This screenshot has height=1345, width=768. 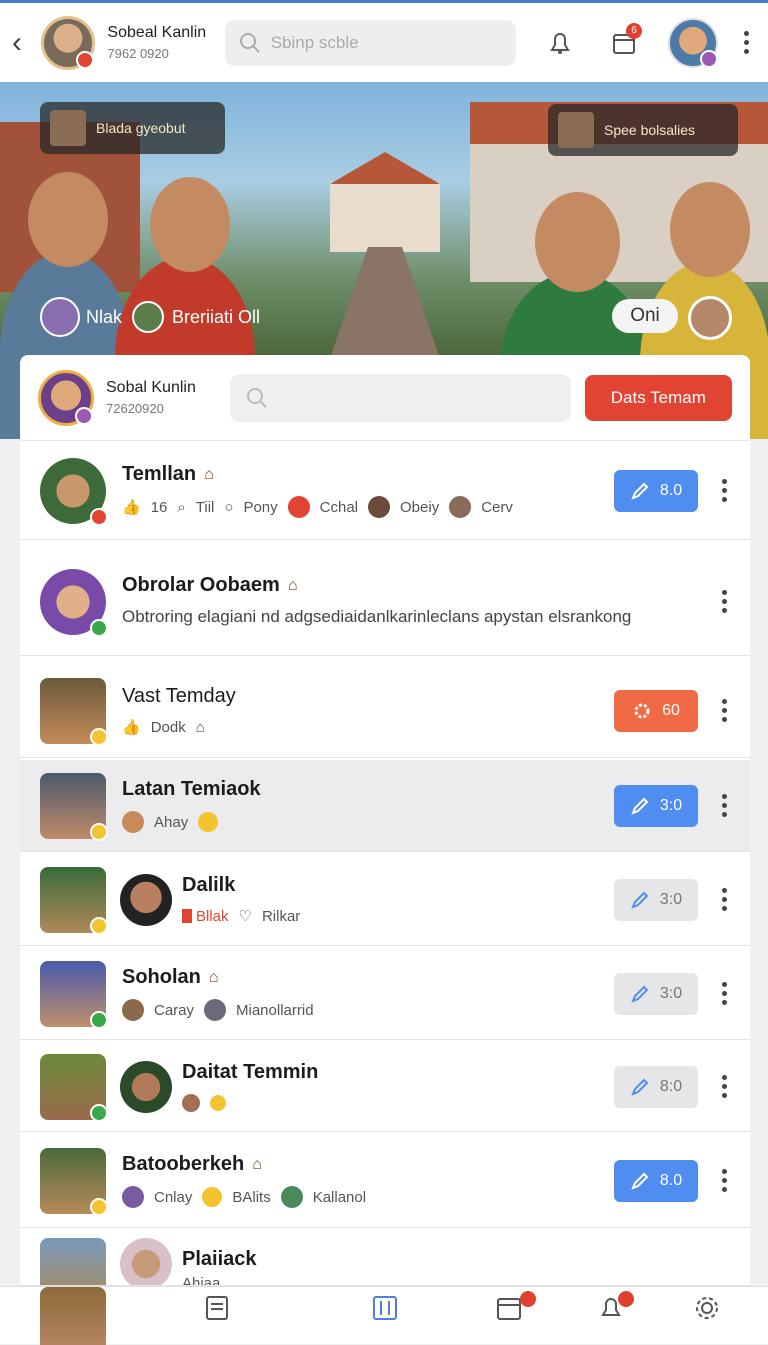 I want to click on nav-item-alerts, so click(x=611, y=1306).